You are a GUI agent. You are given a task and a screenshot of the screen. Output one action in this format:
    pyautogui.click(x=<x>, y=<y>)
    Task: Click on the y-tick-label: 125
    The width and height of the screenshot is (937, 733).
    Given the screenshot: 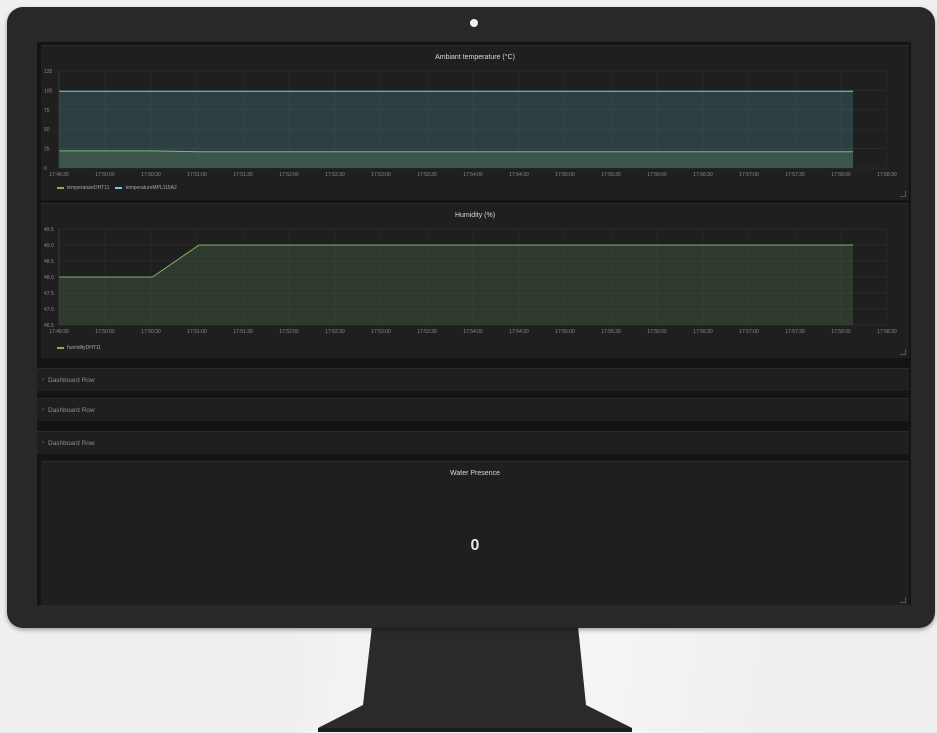 What is the action you would take?
    pyautogui.click(x=48, y=72)
    